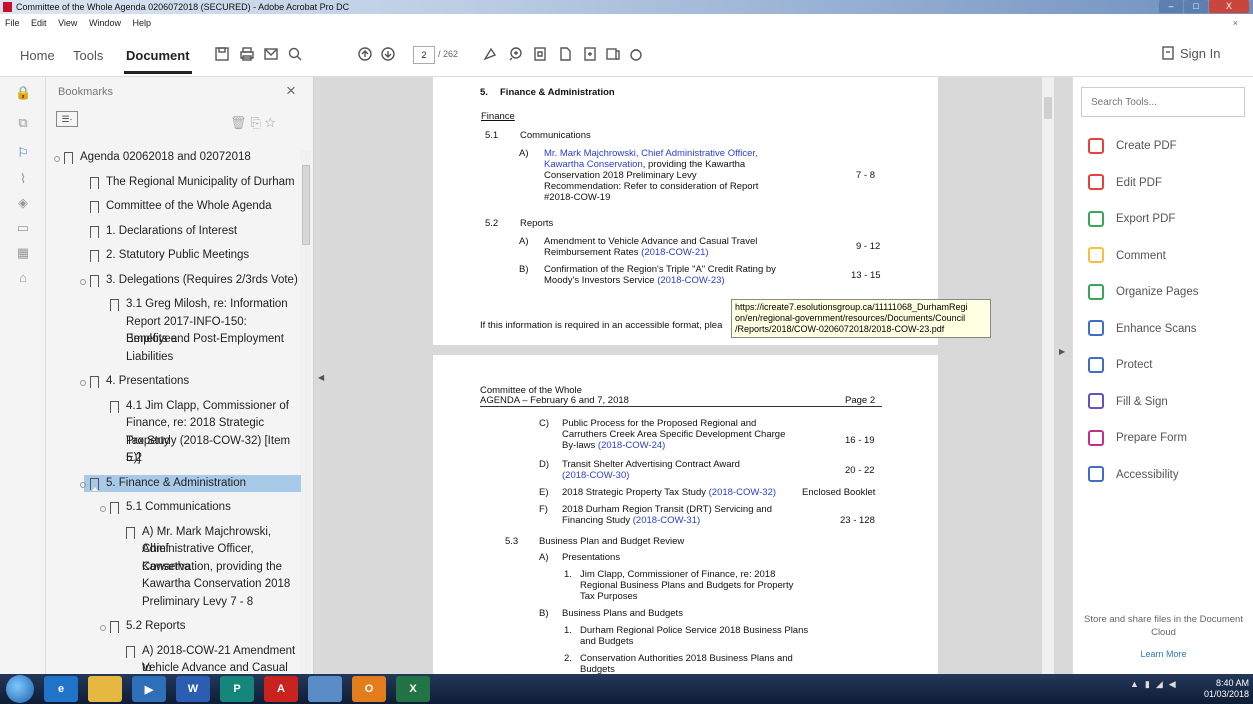 The height and width of the screenshot is (704, 1253). I want to click on tool-comment: Comment, so click(1127, 257).